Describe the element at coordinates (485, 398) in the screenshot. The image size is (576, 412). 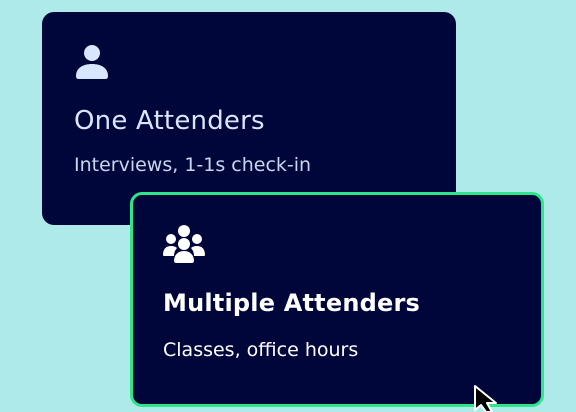
I see `pointer-cursor-icon` at that location.